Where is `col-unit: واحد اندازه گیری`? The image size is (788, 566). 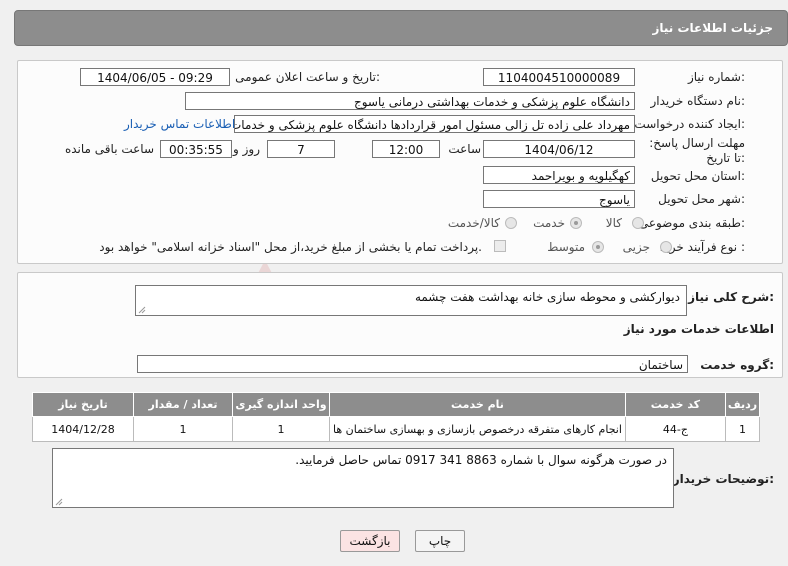
col-unit: واحد اندازه گیری is located at coordinates (281, 404).